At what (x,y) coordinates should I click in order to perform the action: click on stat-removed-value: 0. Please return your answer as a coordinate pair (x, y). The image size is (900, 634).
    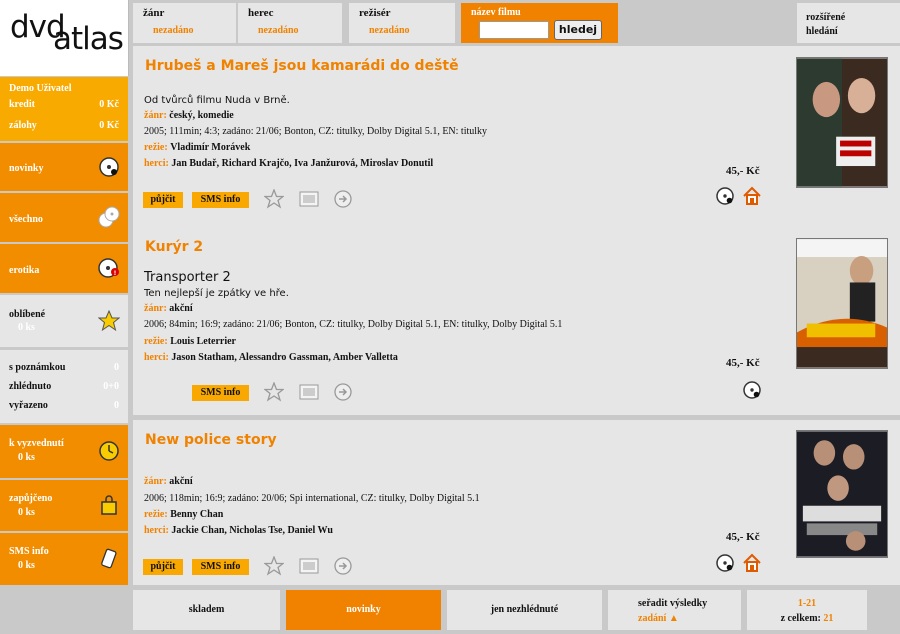
    Looking at the image, I should click on (116, 405).